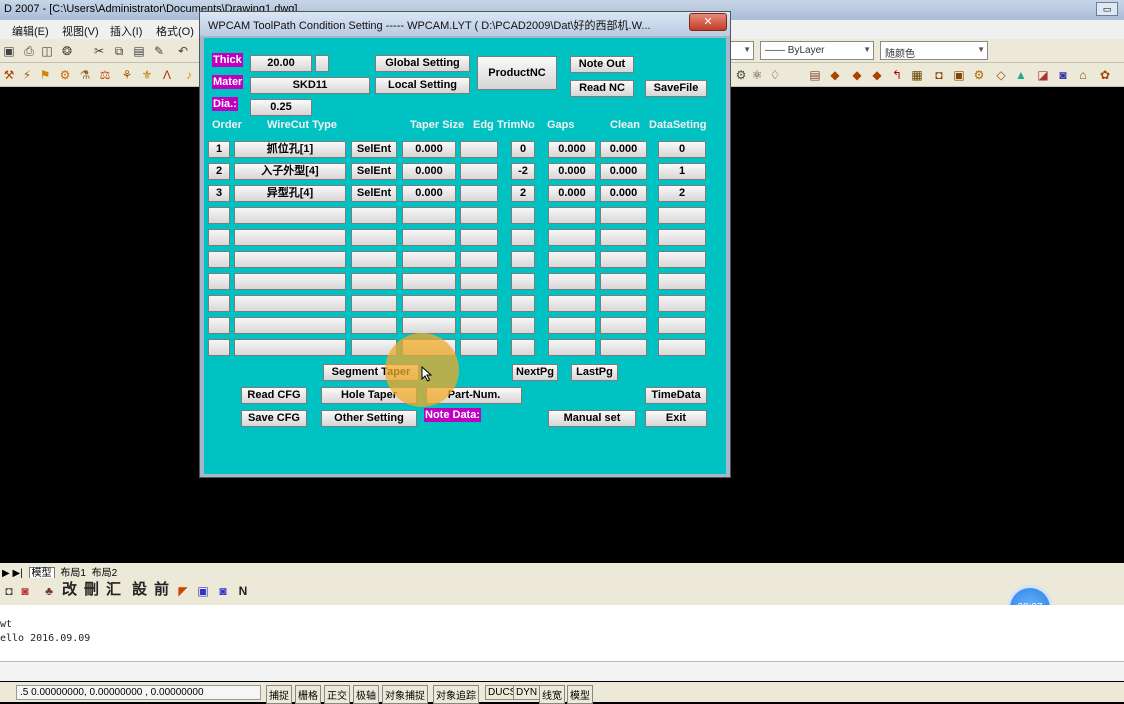 The image size is (1124, 704). Describe the element at coordinates (159, 51) in the screenshot. I see `match-properties-icon: ✎` at that location.